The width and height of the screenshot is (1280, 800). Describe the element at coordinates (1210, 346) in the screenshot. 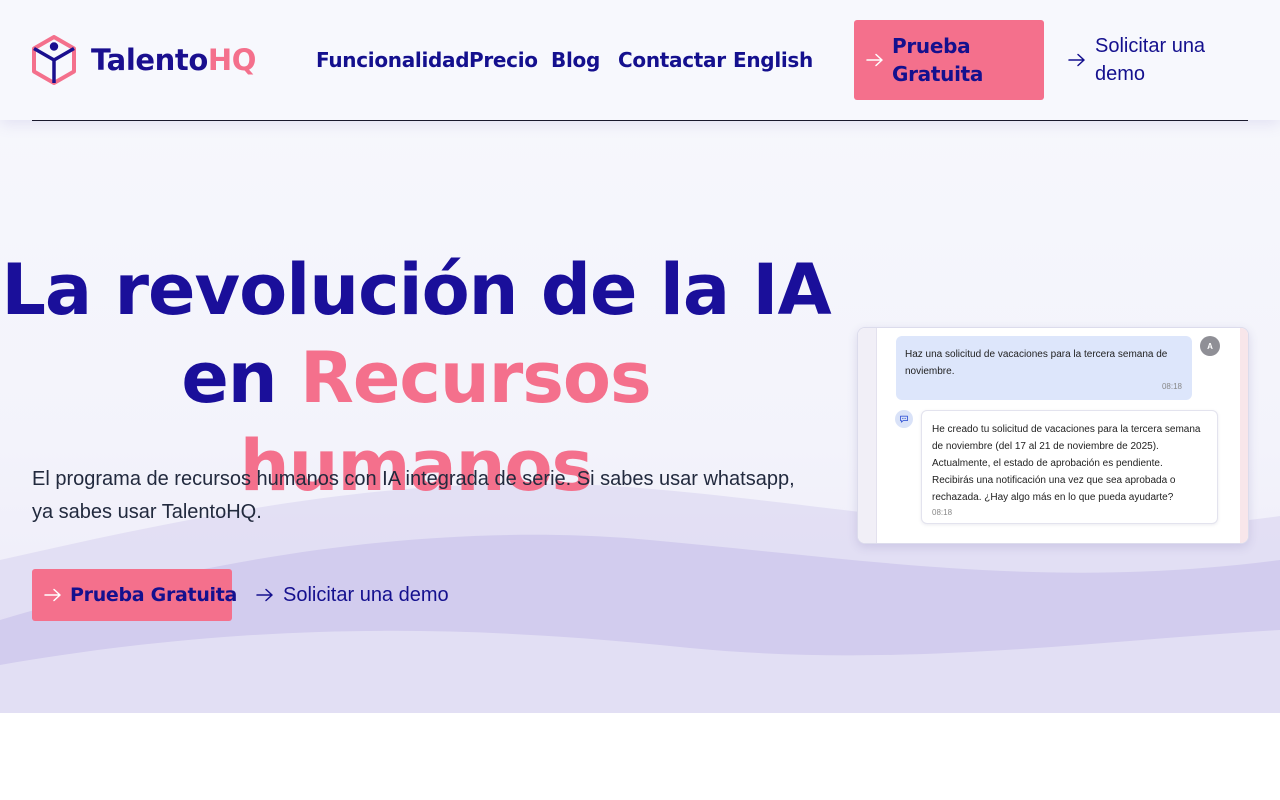

I see `user-avatar: A` at that location.